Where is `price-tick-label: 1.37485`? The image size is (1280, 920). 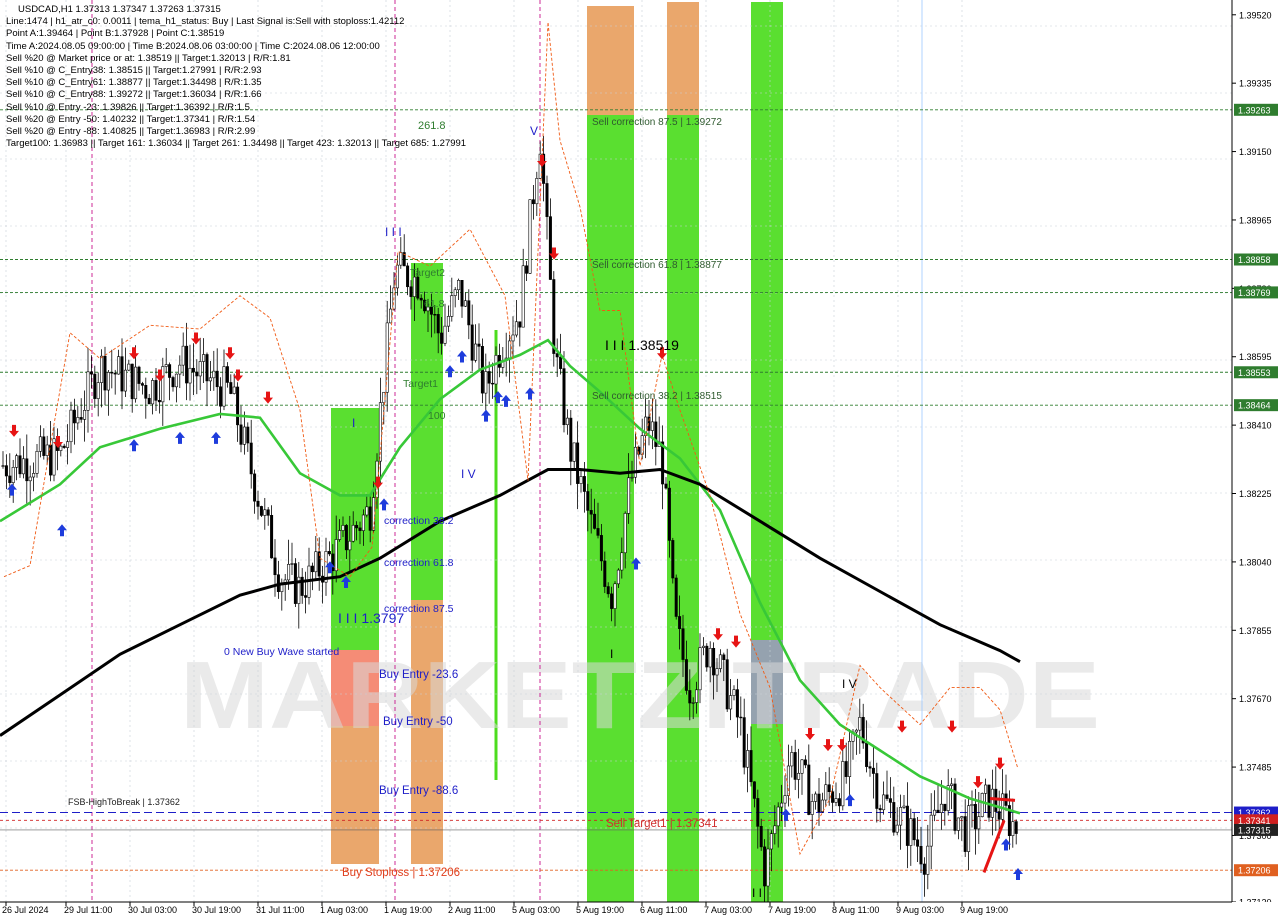 price-tick-label: 1.37485 is located at coordinates (1255, 768).